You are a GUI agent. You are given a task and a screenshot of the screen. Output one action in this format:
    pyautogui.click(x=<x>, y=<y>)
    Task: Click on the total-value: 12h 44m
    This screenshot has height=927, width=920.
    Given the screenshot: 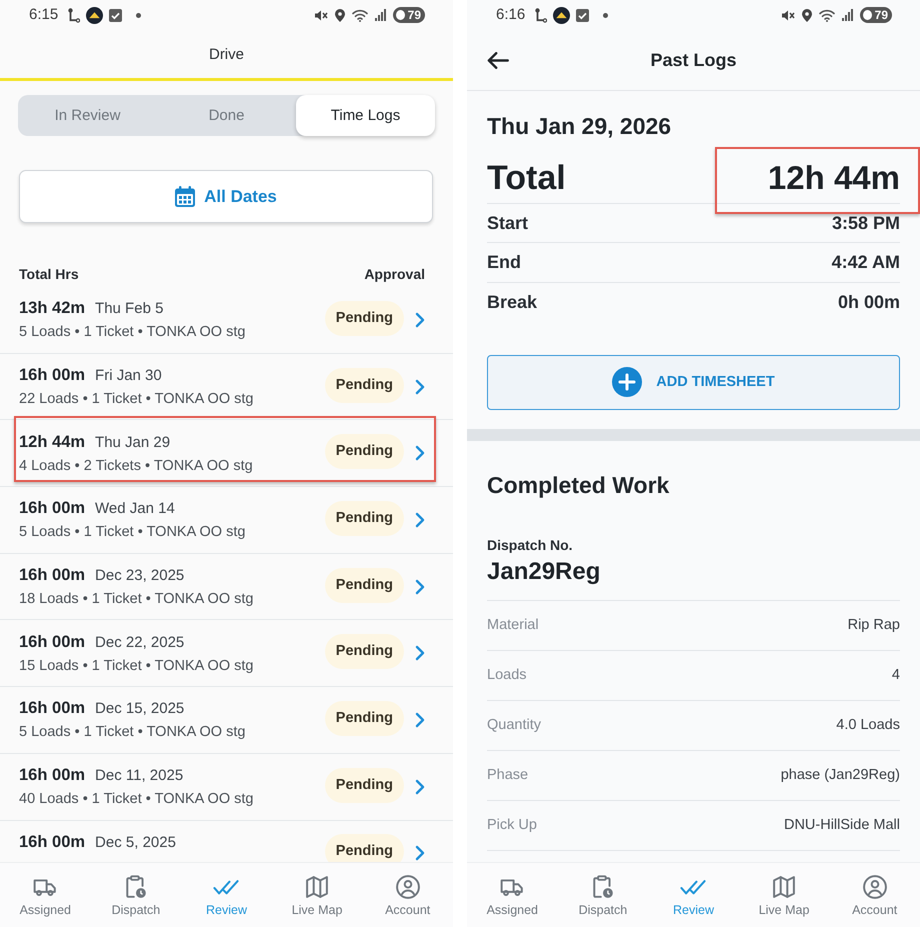 What is the action you would take?
    pyautogui.click(x=834, y=178)
    